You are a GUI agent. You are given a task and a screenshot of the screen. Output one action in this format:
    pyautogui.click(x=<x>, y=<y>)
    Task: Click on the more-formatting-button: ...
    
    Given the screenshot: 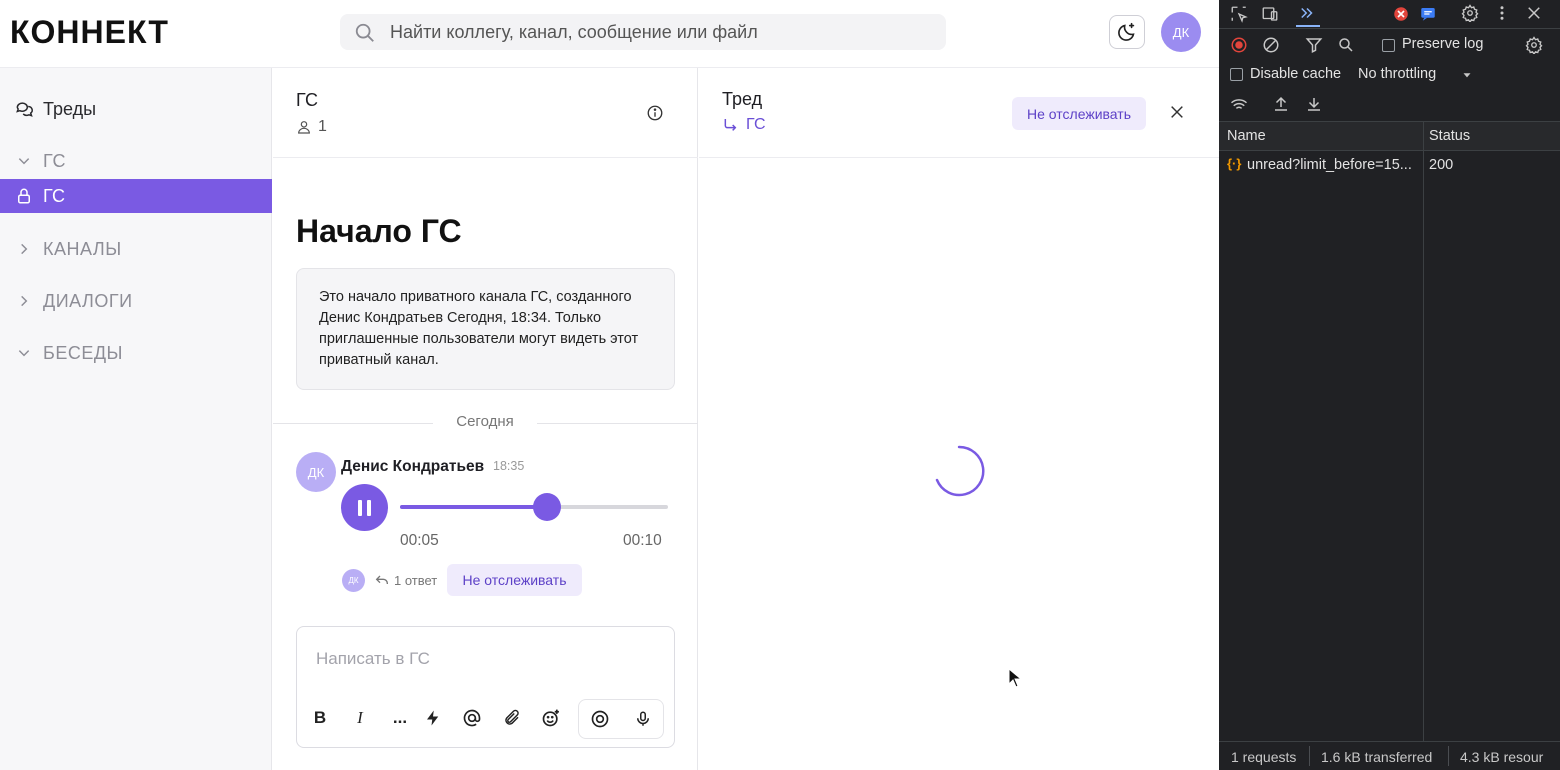 What is the action you would take?
    pyautogui.click(x=400, y=718)
    